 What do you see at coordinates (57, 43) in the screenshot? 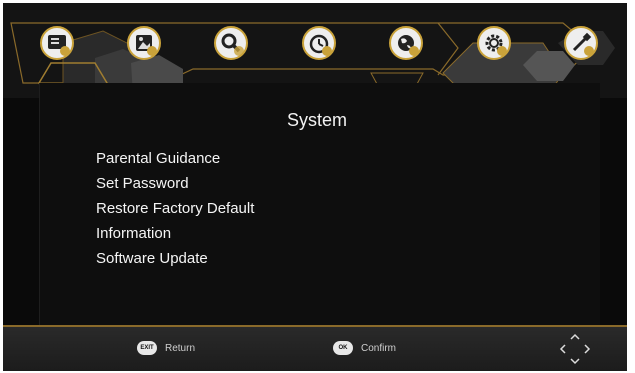
I see `tv-program-icon` at bounding box center [57, 43].